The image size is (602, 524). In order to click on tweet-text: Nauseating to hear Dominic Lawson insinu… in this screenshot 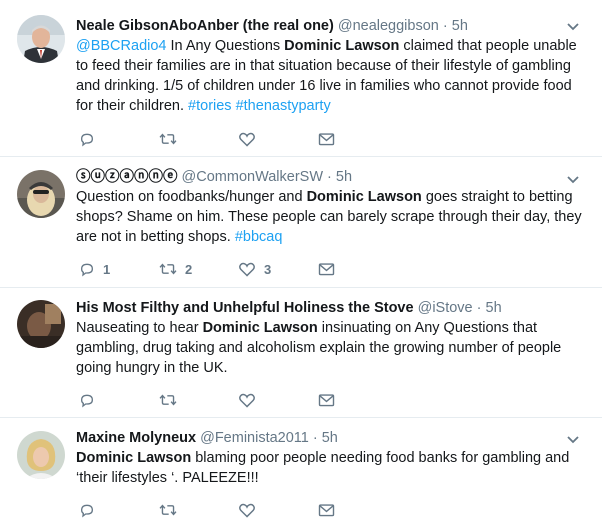, I will do `click(329, 348)`.